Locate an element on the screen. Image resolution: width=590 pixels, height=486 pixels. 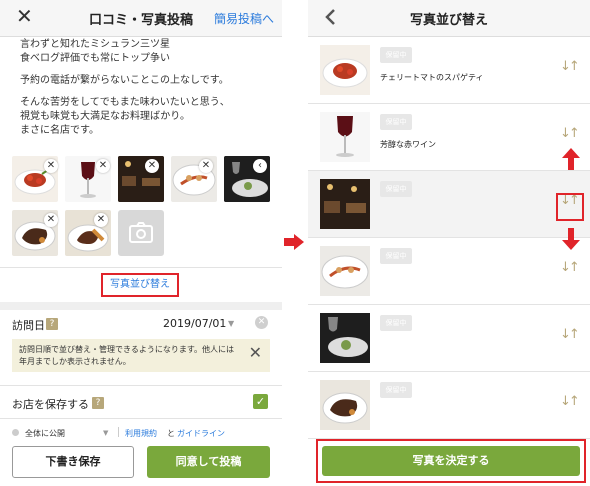
clear-date-icon: ✕ is located at coordinates (261, 322).